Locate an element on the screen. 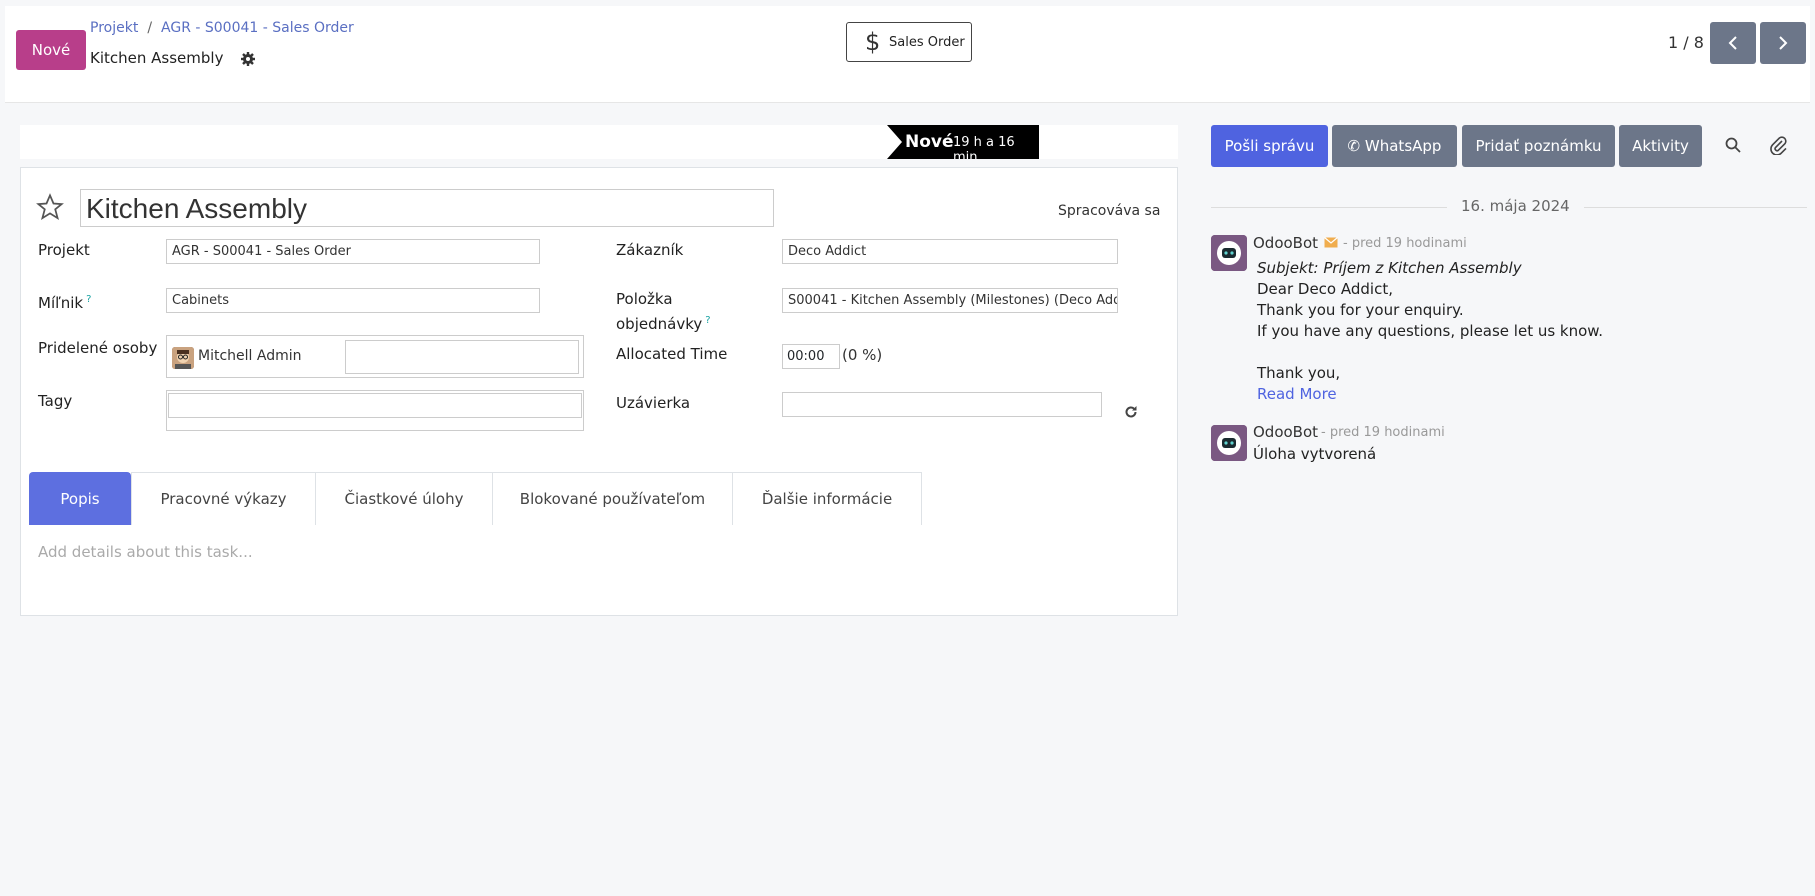 The width and height of the screenshot is (1815, 896). assignees-input is located at coordinates (462, 357).